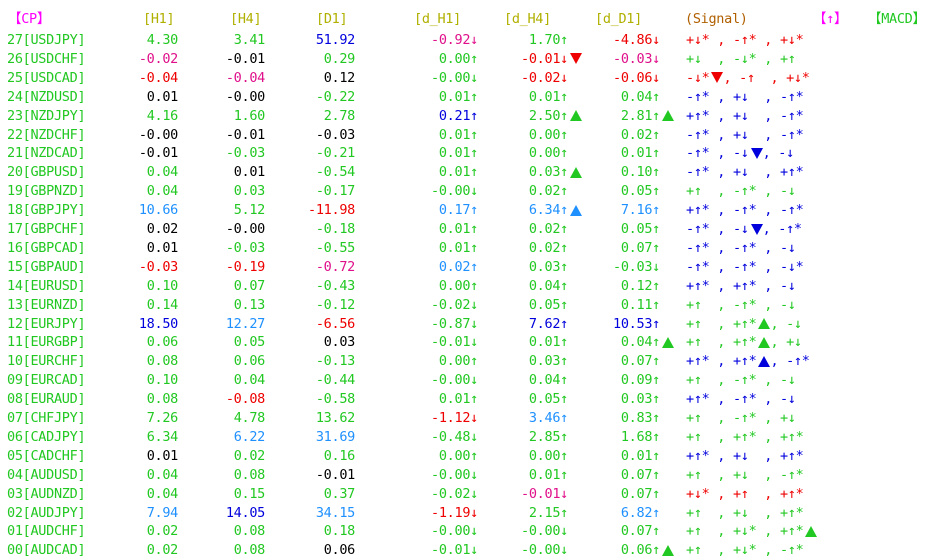  What do you see at coordinates (335, 247) in the screenshot?
I see `d1-value: -0.55` at bounding box center [335, 247].